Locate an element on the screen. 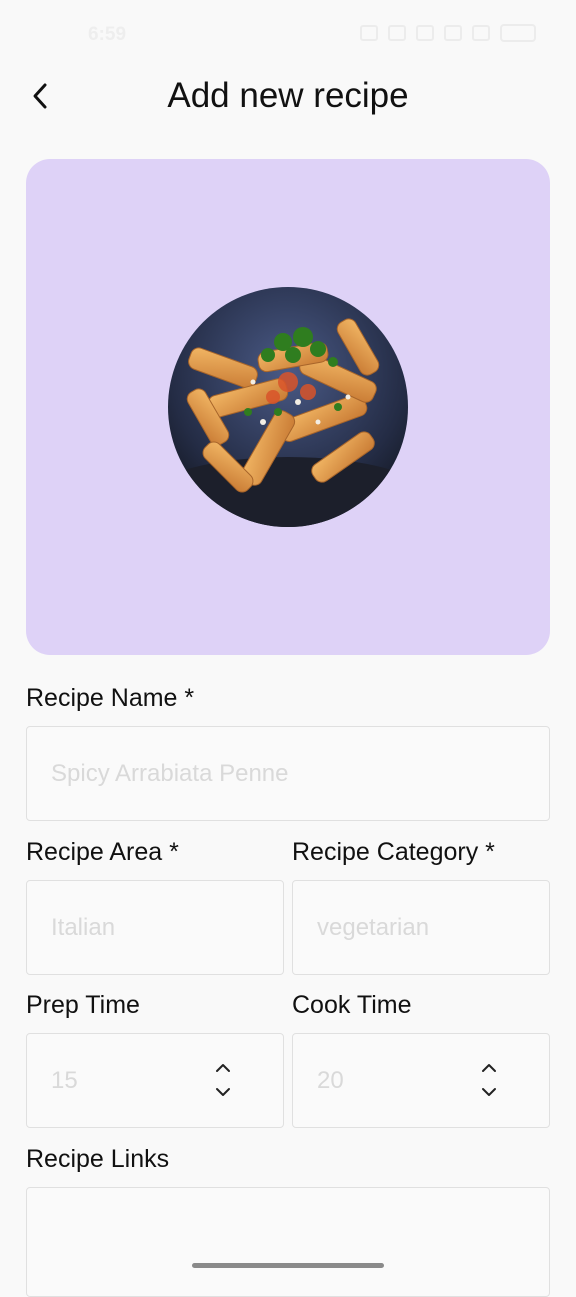  prep-time-stepper is located at coordinates (223, 1082).